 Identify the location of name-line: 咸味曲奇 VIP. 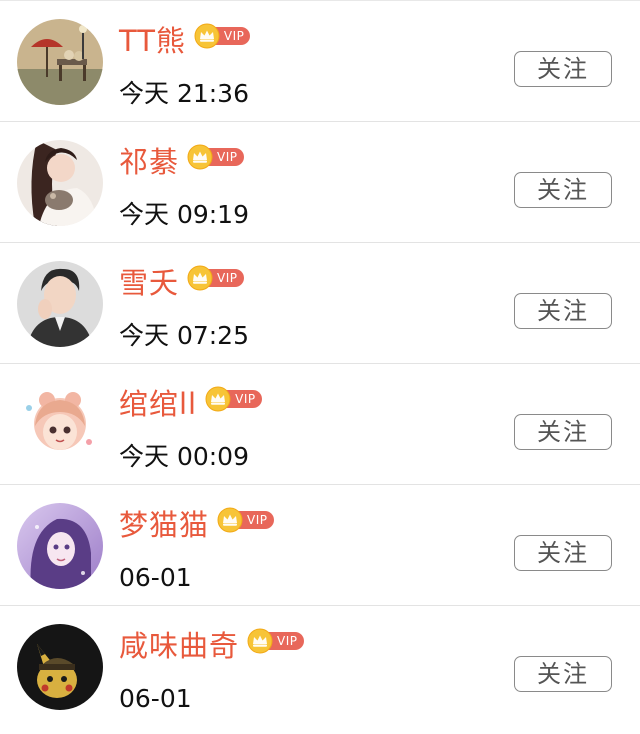
(211, 646).